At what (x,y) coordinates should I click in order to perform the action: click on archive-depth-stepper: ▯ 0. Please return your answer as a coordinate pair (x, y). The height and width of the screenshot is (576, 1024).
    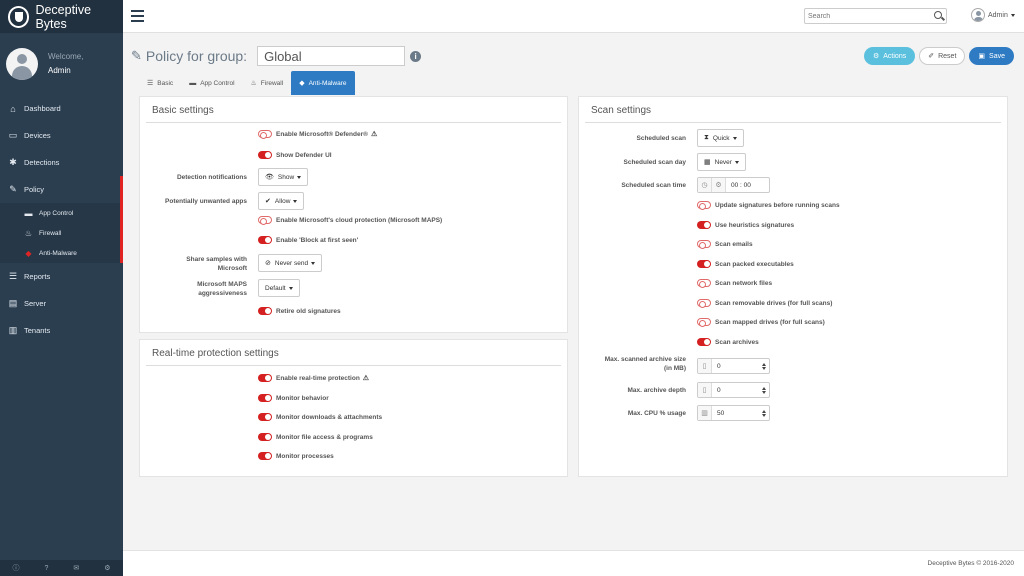
    Looking at the image, I should click on (733, 390).